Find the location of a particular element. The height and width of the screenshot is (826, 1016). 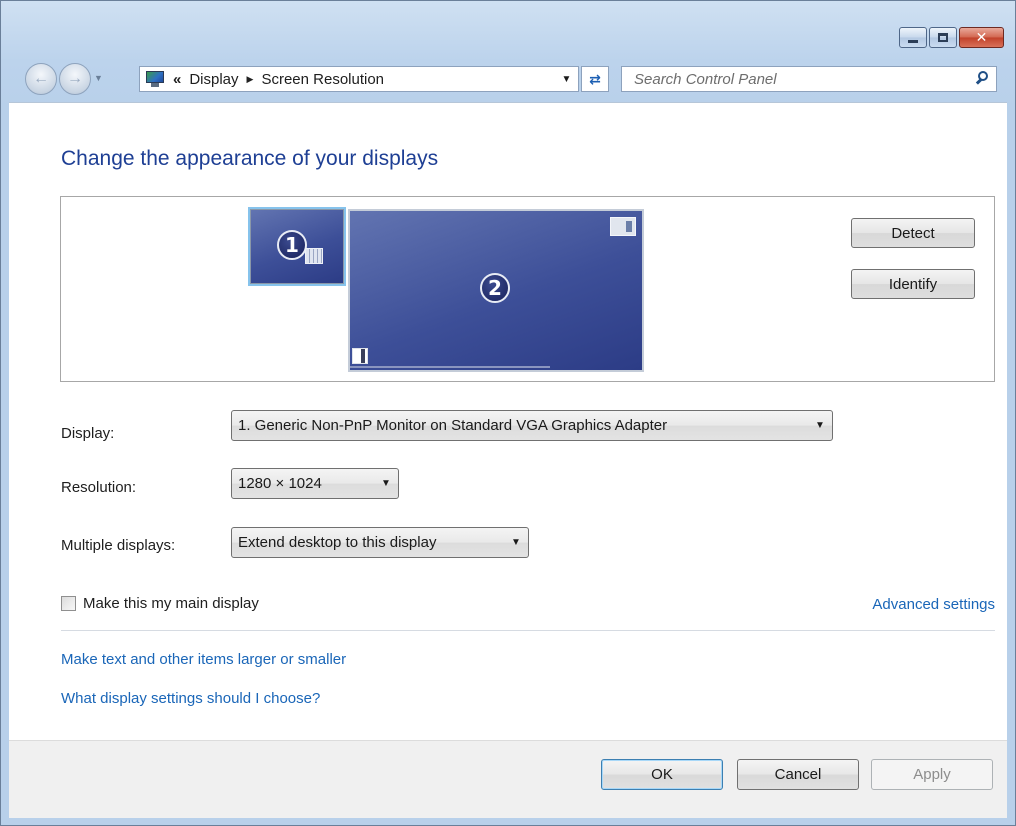

monitor-1-tile: 1 is located at coordinates (297, 246).